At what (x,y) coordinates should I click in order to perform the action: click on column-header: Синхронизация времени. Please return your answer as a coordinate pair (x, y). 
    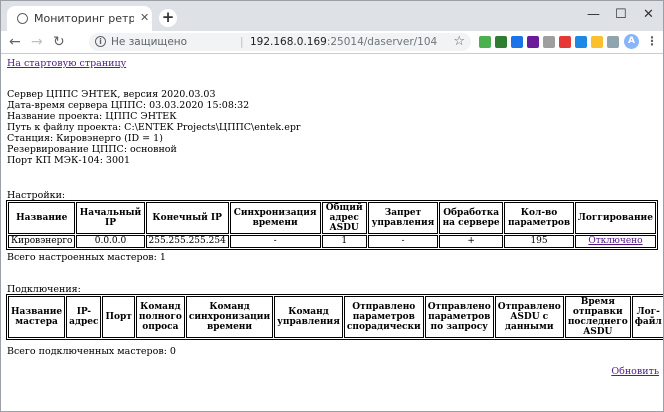
    Looking at the image, I should click on (275, 218).